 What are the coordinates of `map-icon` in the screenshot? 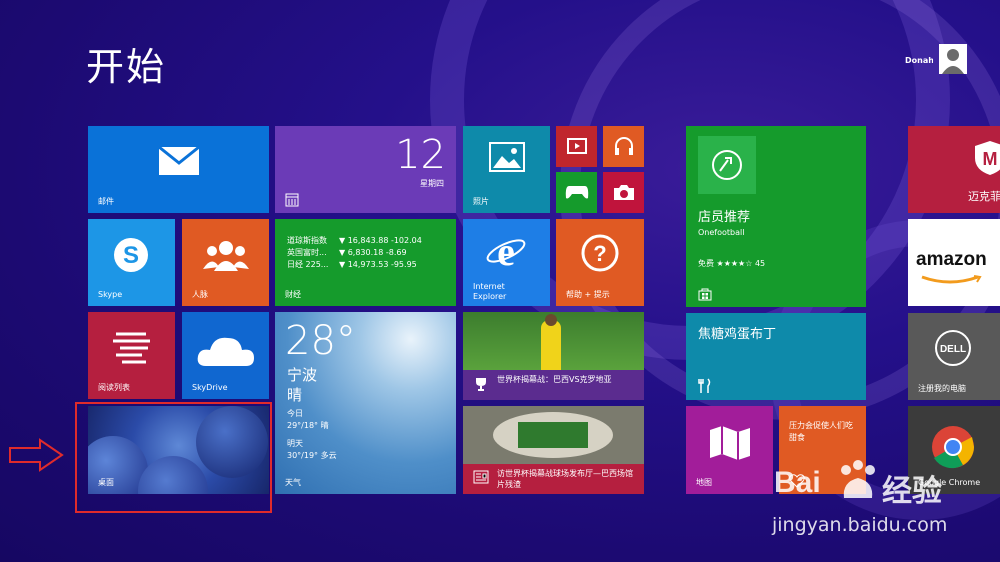 It's located at (730, 443).